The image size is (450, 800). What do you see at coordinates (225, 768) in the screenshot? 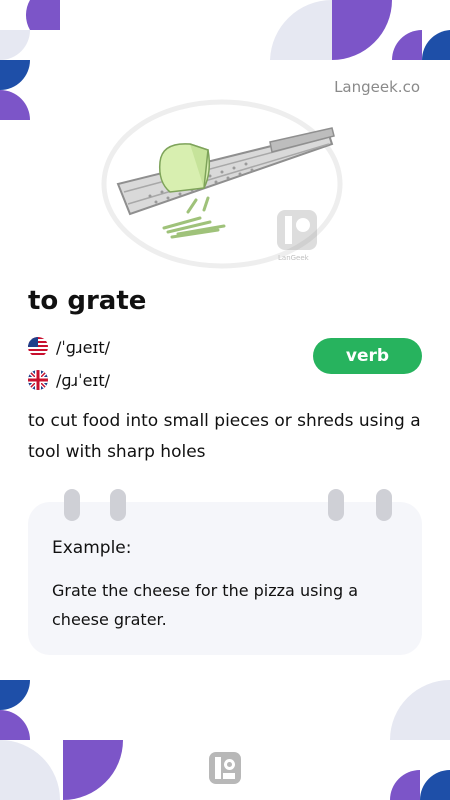
I see `langeek-logo-icon` at bounding box center [225, 768].